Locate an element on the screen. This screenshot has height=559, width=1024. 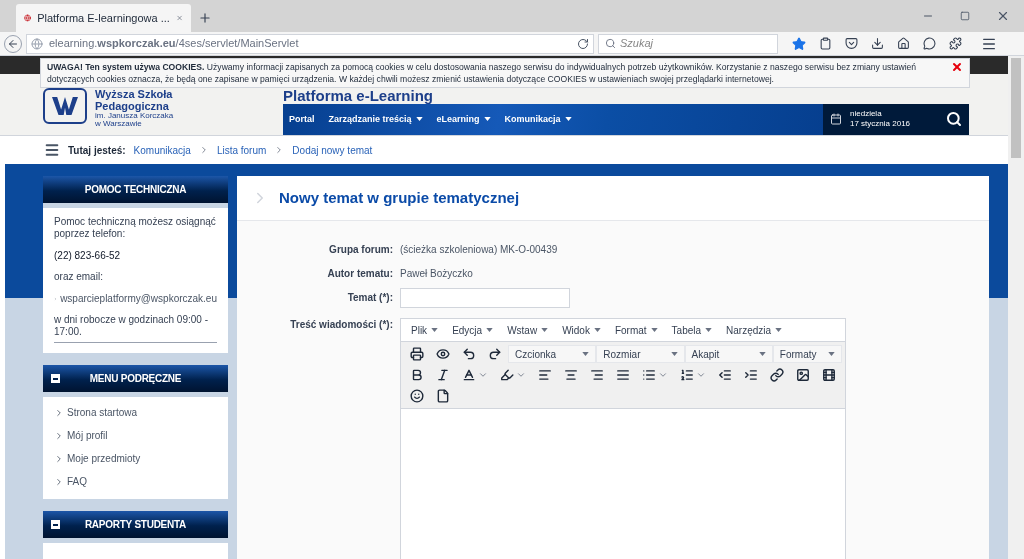
help-text: w dni robocze w godzinach 09:00 - 17:00. is located at coordinates (131, 326).